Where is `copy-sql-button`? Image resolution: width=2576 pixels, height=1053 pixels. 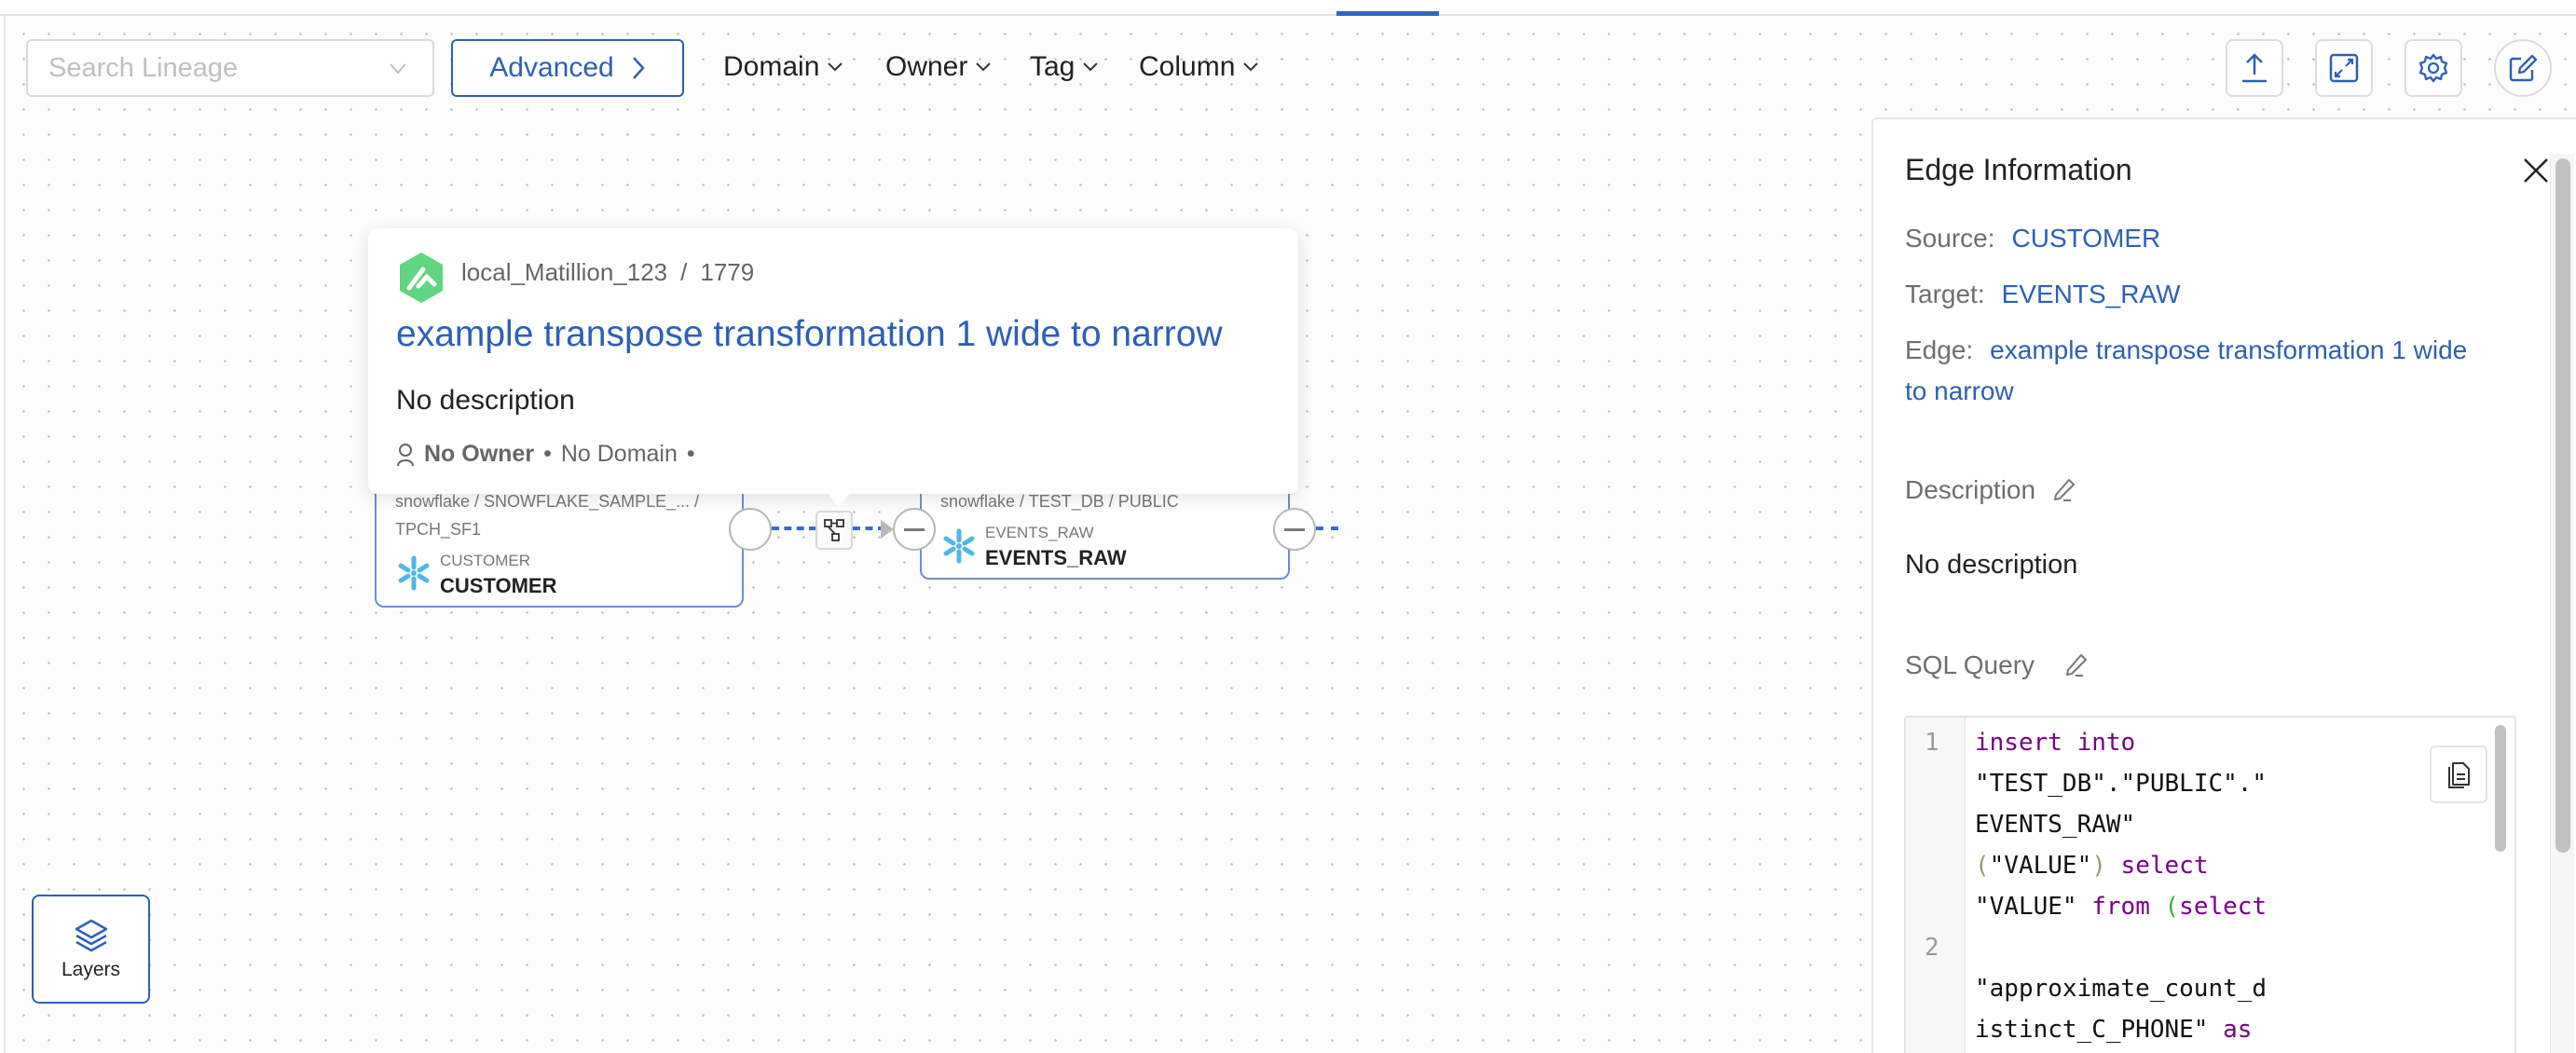 copy-sql-button is located at coordinates (2458, 774).